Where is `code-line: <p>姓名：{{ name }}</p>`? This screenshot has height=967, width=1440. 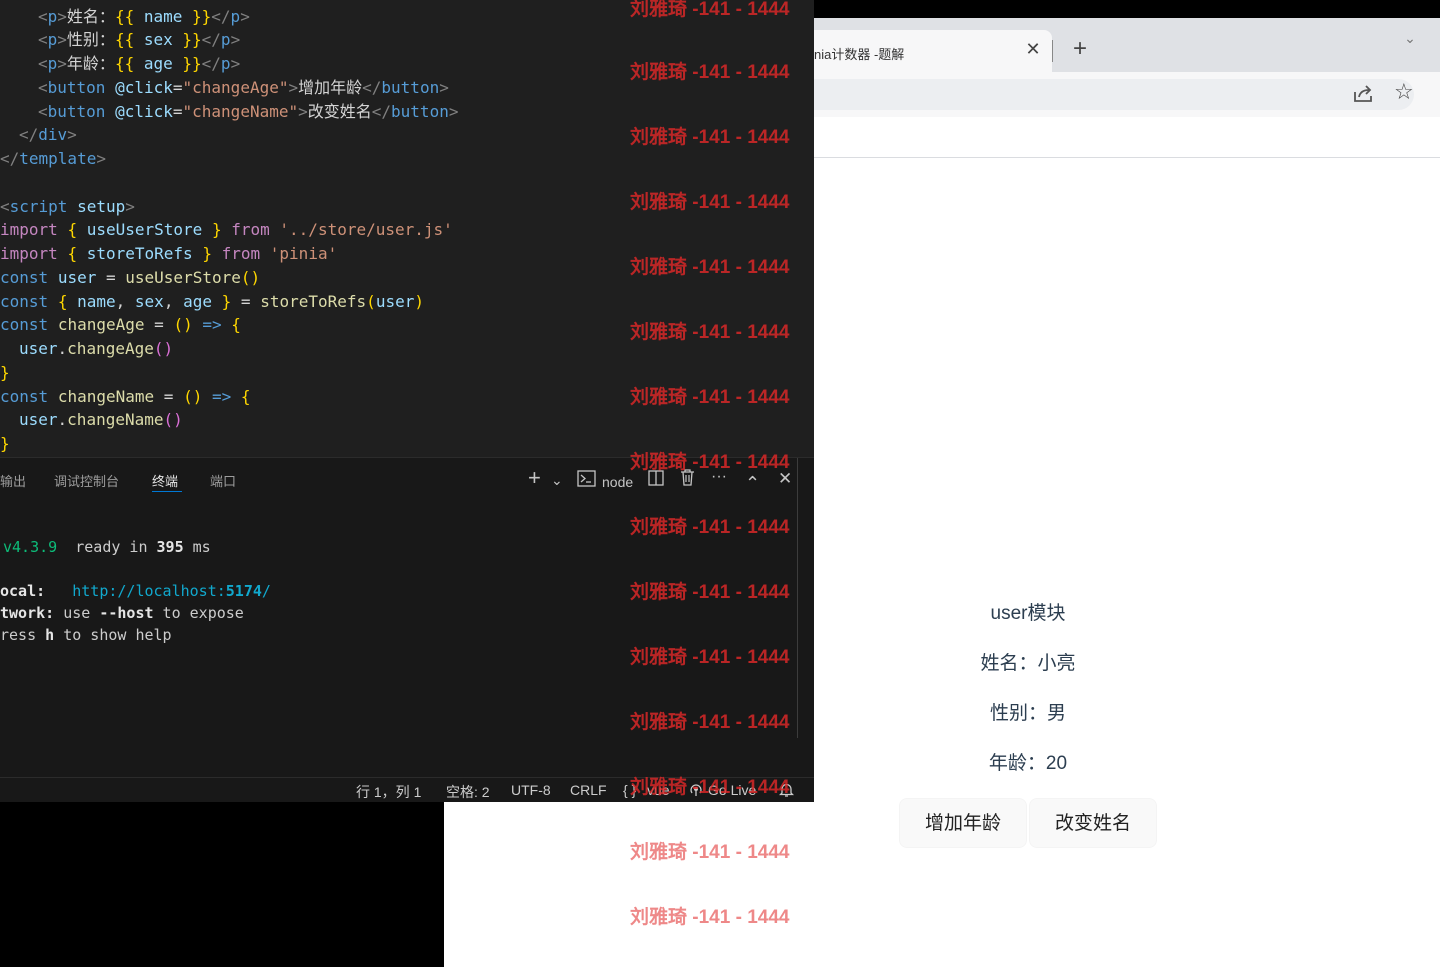
code-line: <p>姓名：{{ name }}</p> is located at coordinates (144, 16).